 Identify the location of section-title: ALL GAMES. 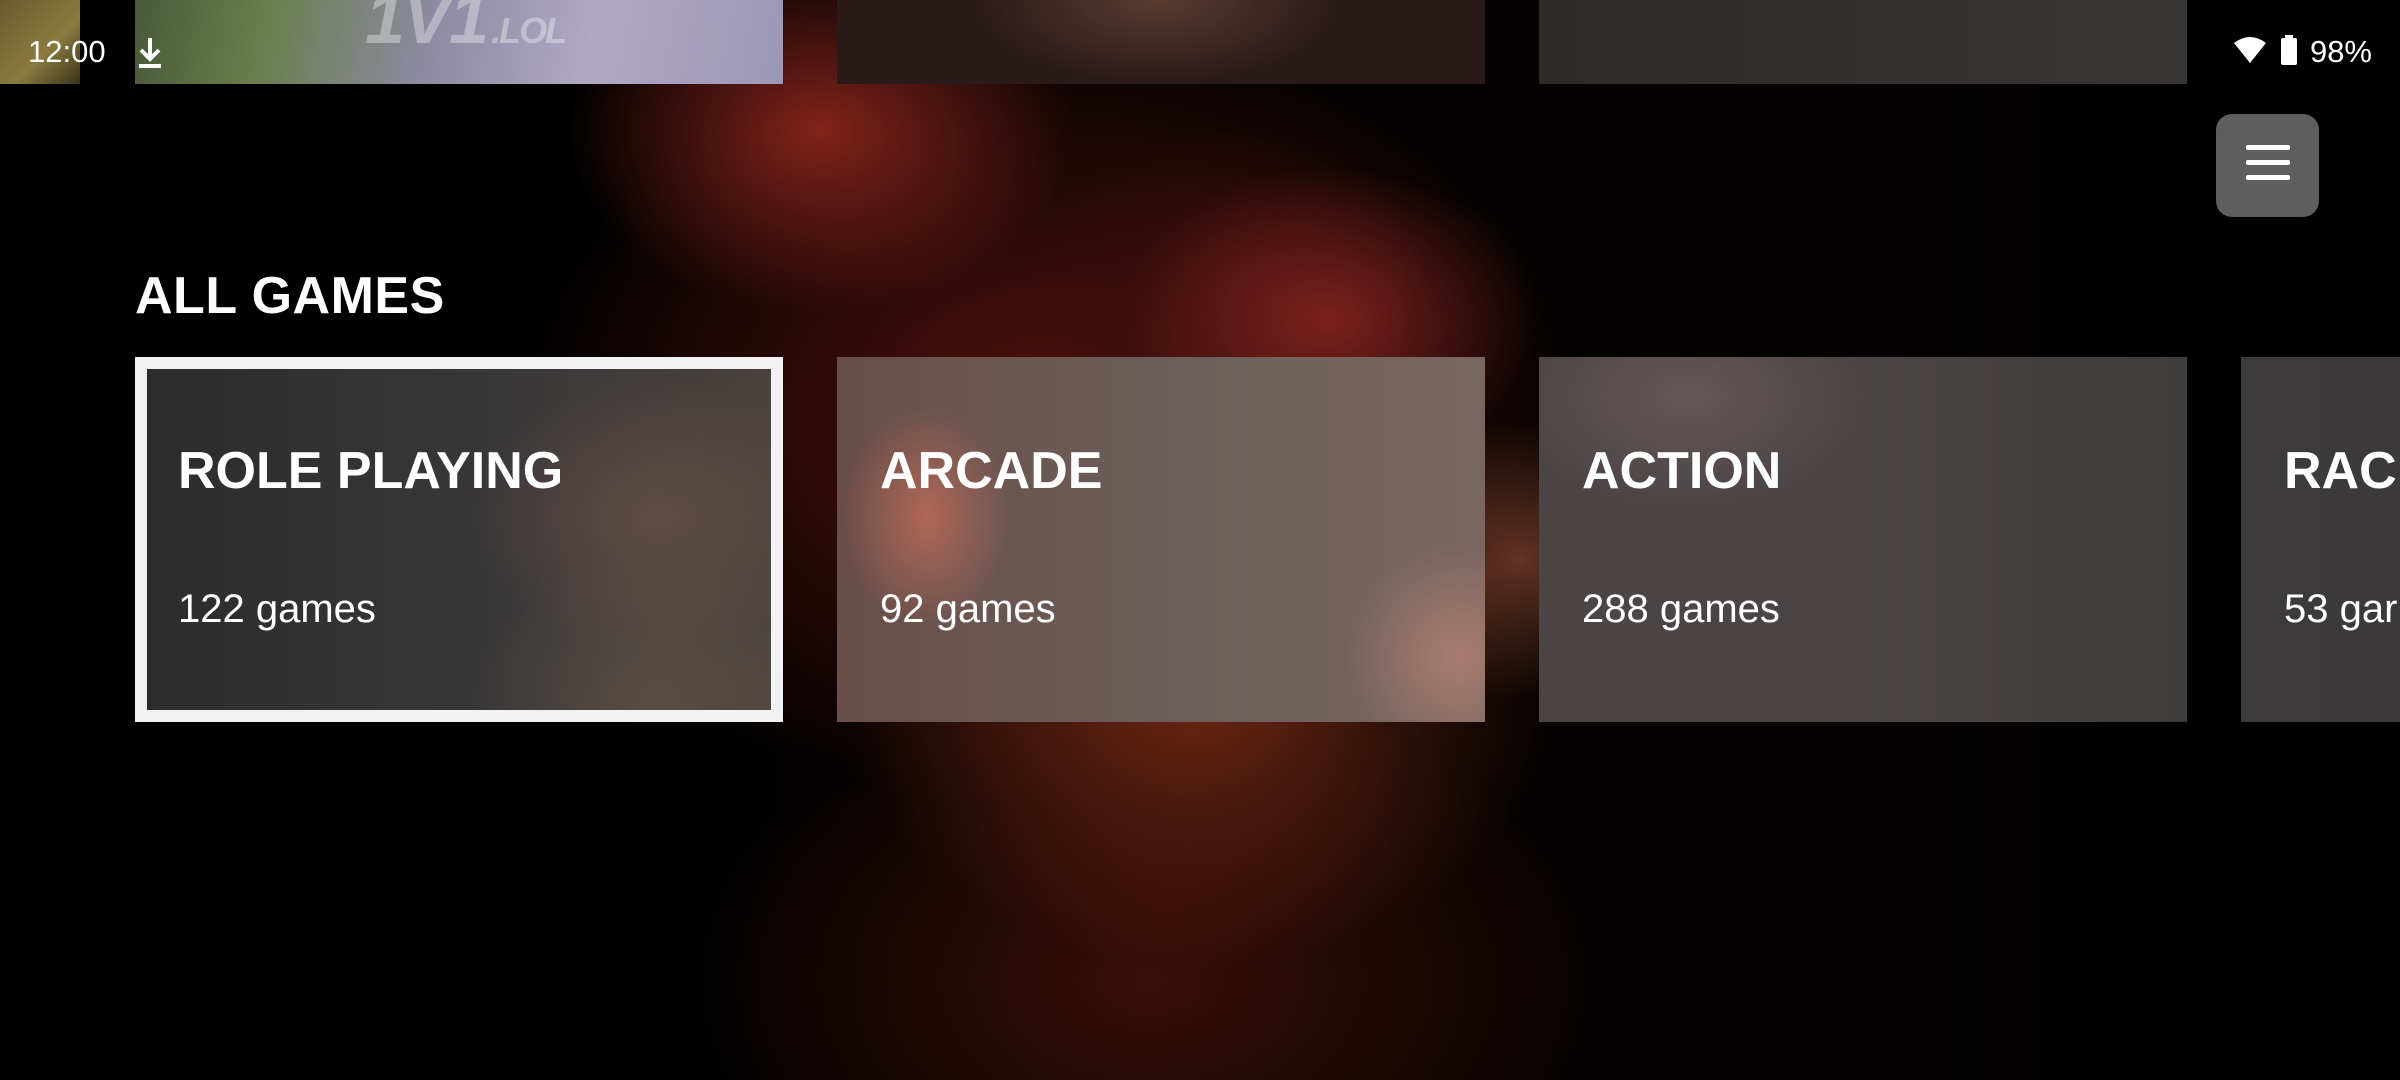
(290, 296).